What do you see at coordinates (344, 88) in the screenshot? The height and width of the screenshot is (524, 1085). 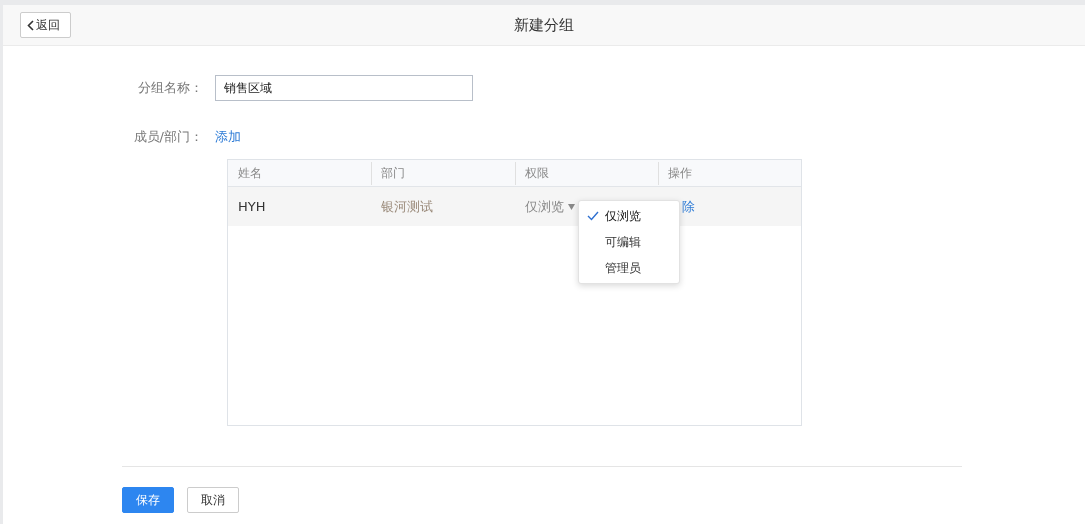 I see `group-name-field: 销售区域` at bounding box center [344, 88].